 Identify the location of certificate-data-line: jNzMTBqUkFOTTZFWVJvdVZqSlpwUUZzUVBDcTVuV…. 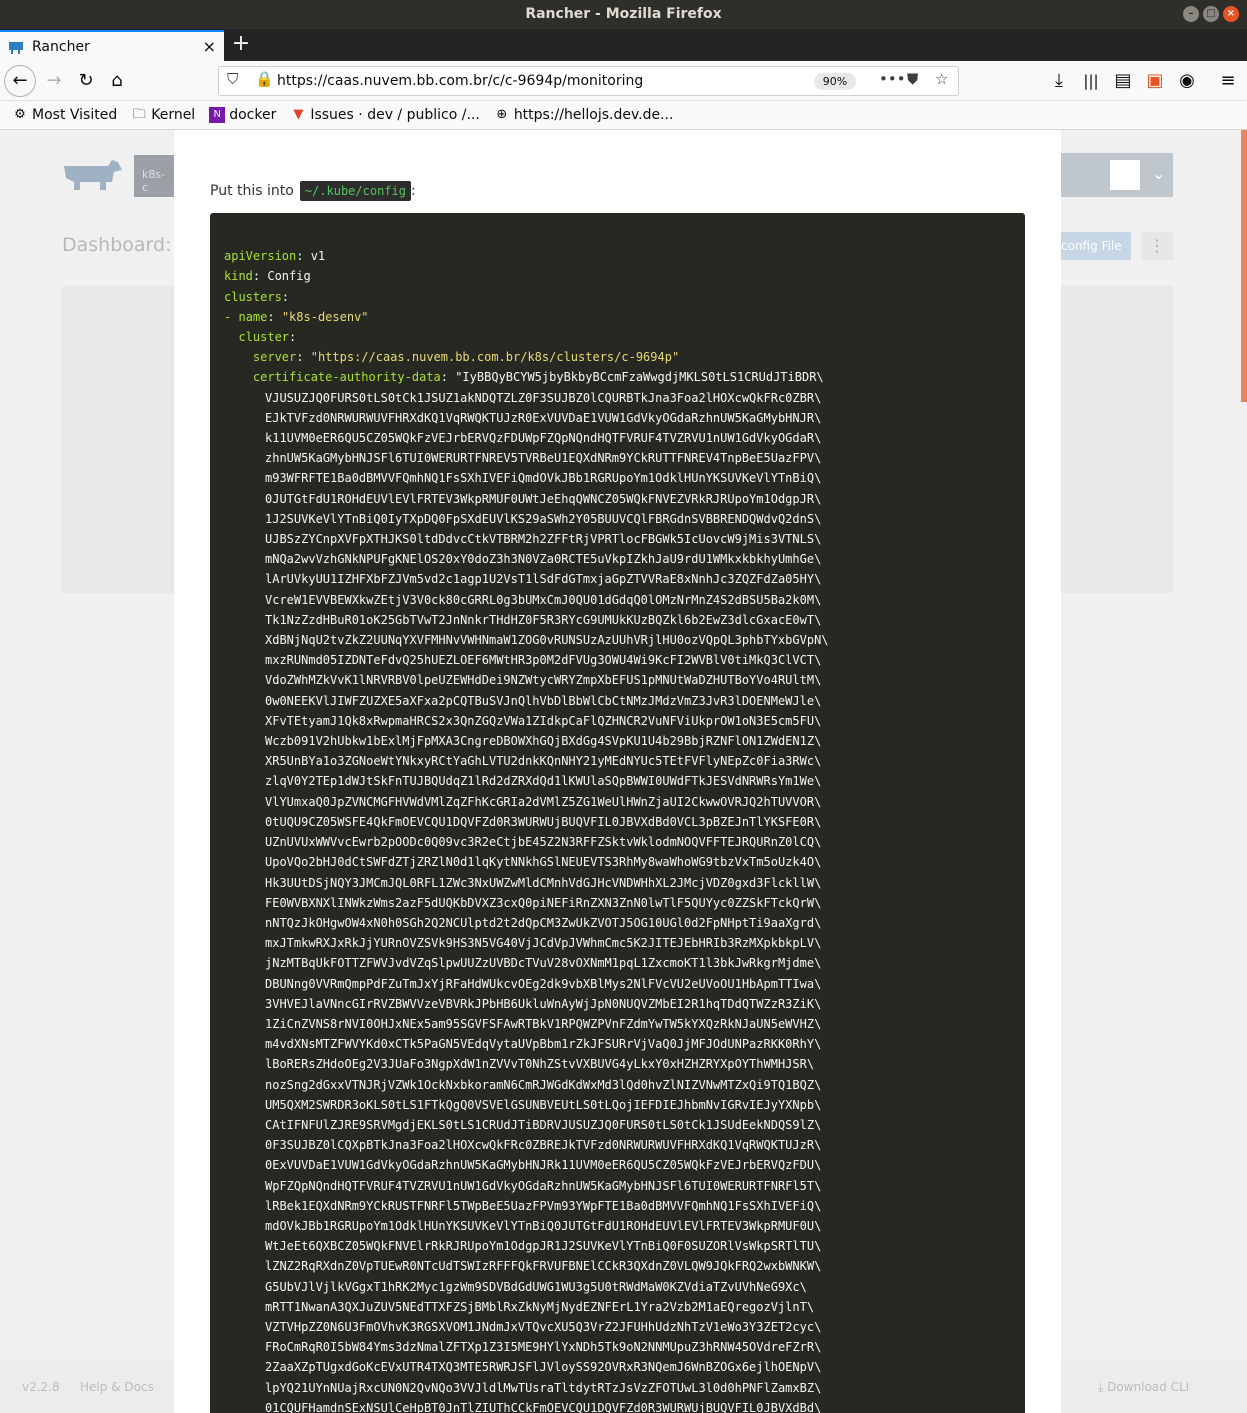
(543, 963).